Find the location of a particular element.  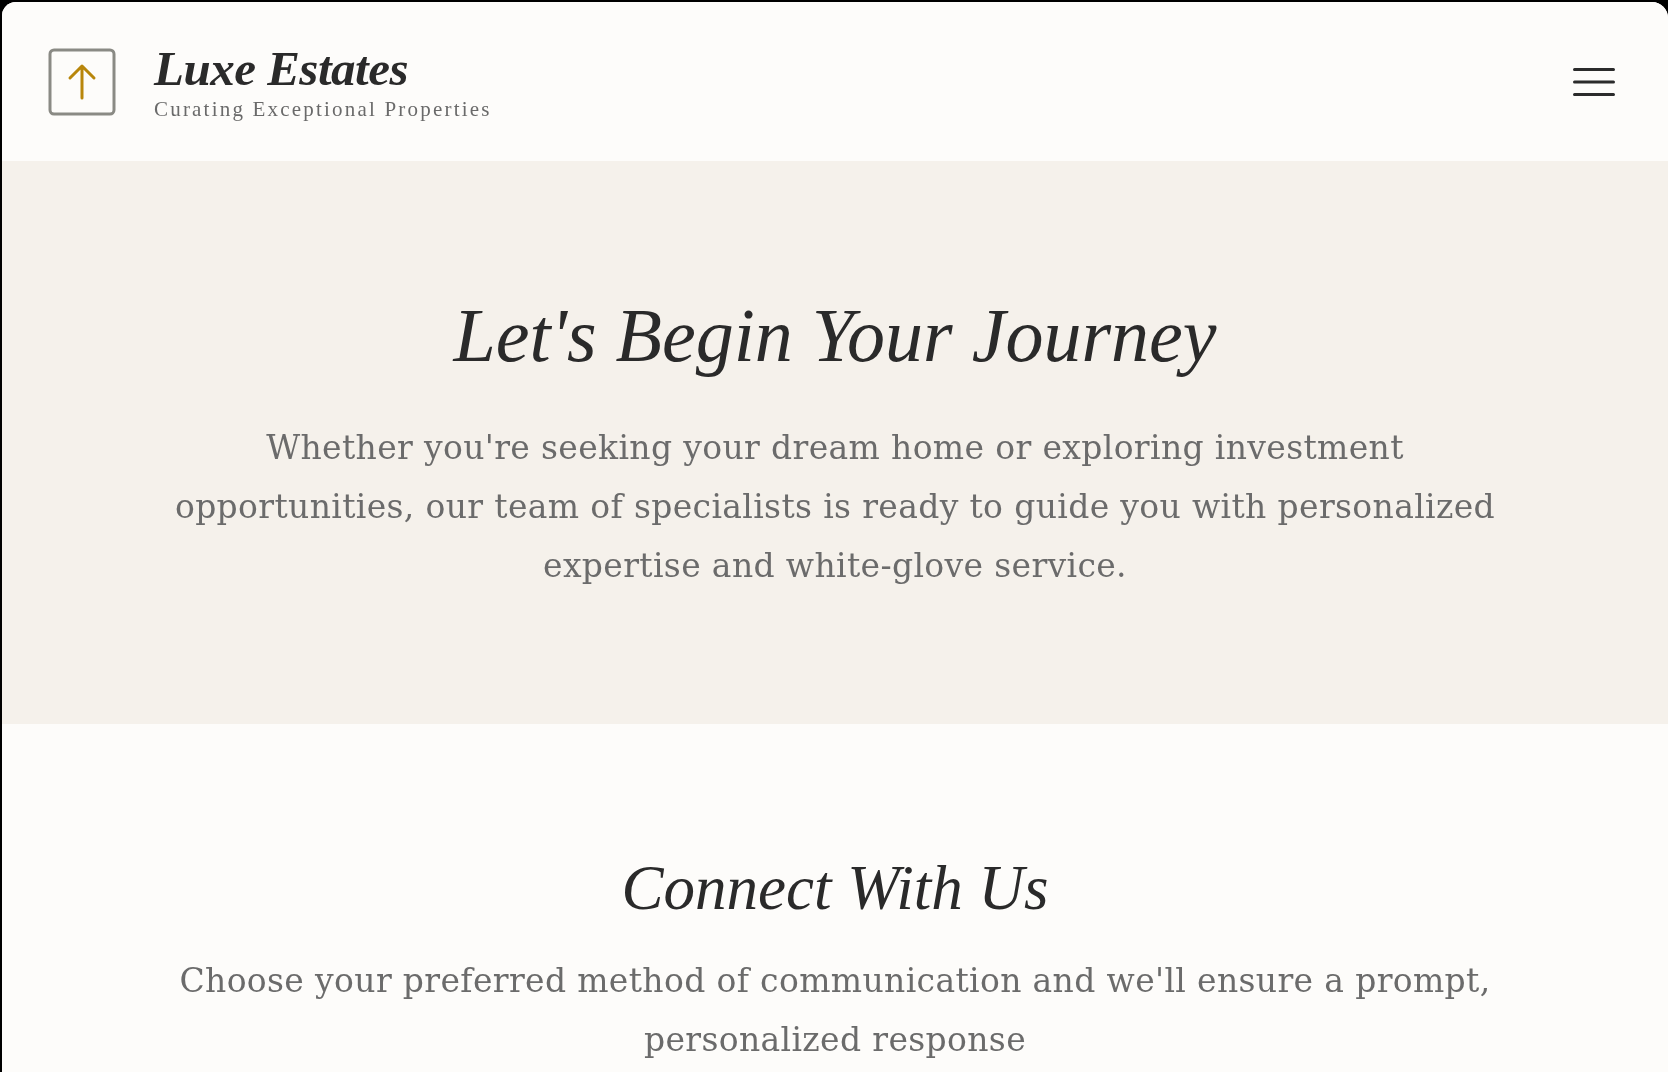

section-heading: Connect With Us is located at coordinates (835, 888).